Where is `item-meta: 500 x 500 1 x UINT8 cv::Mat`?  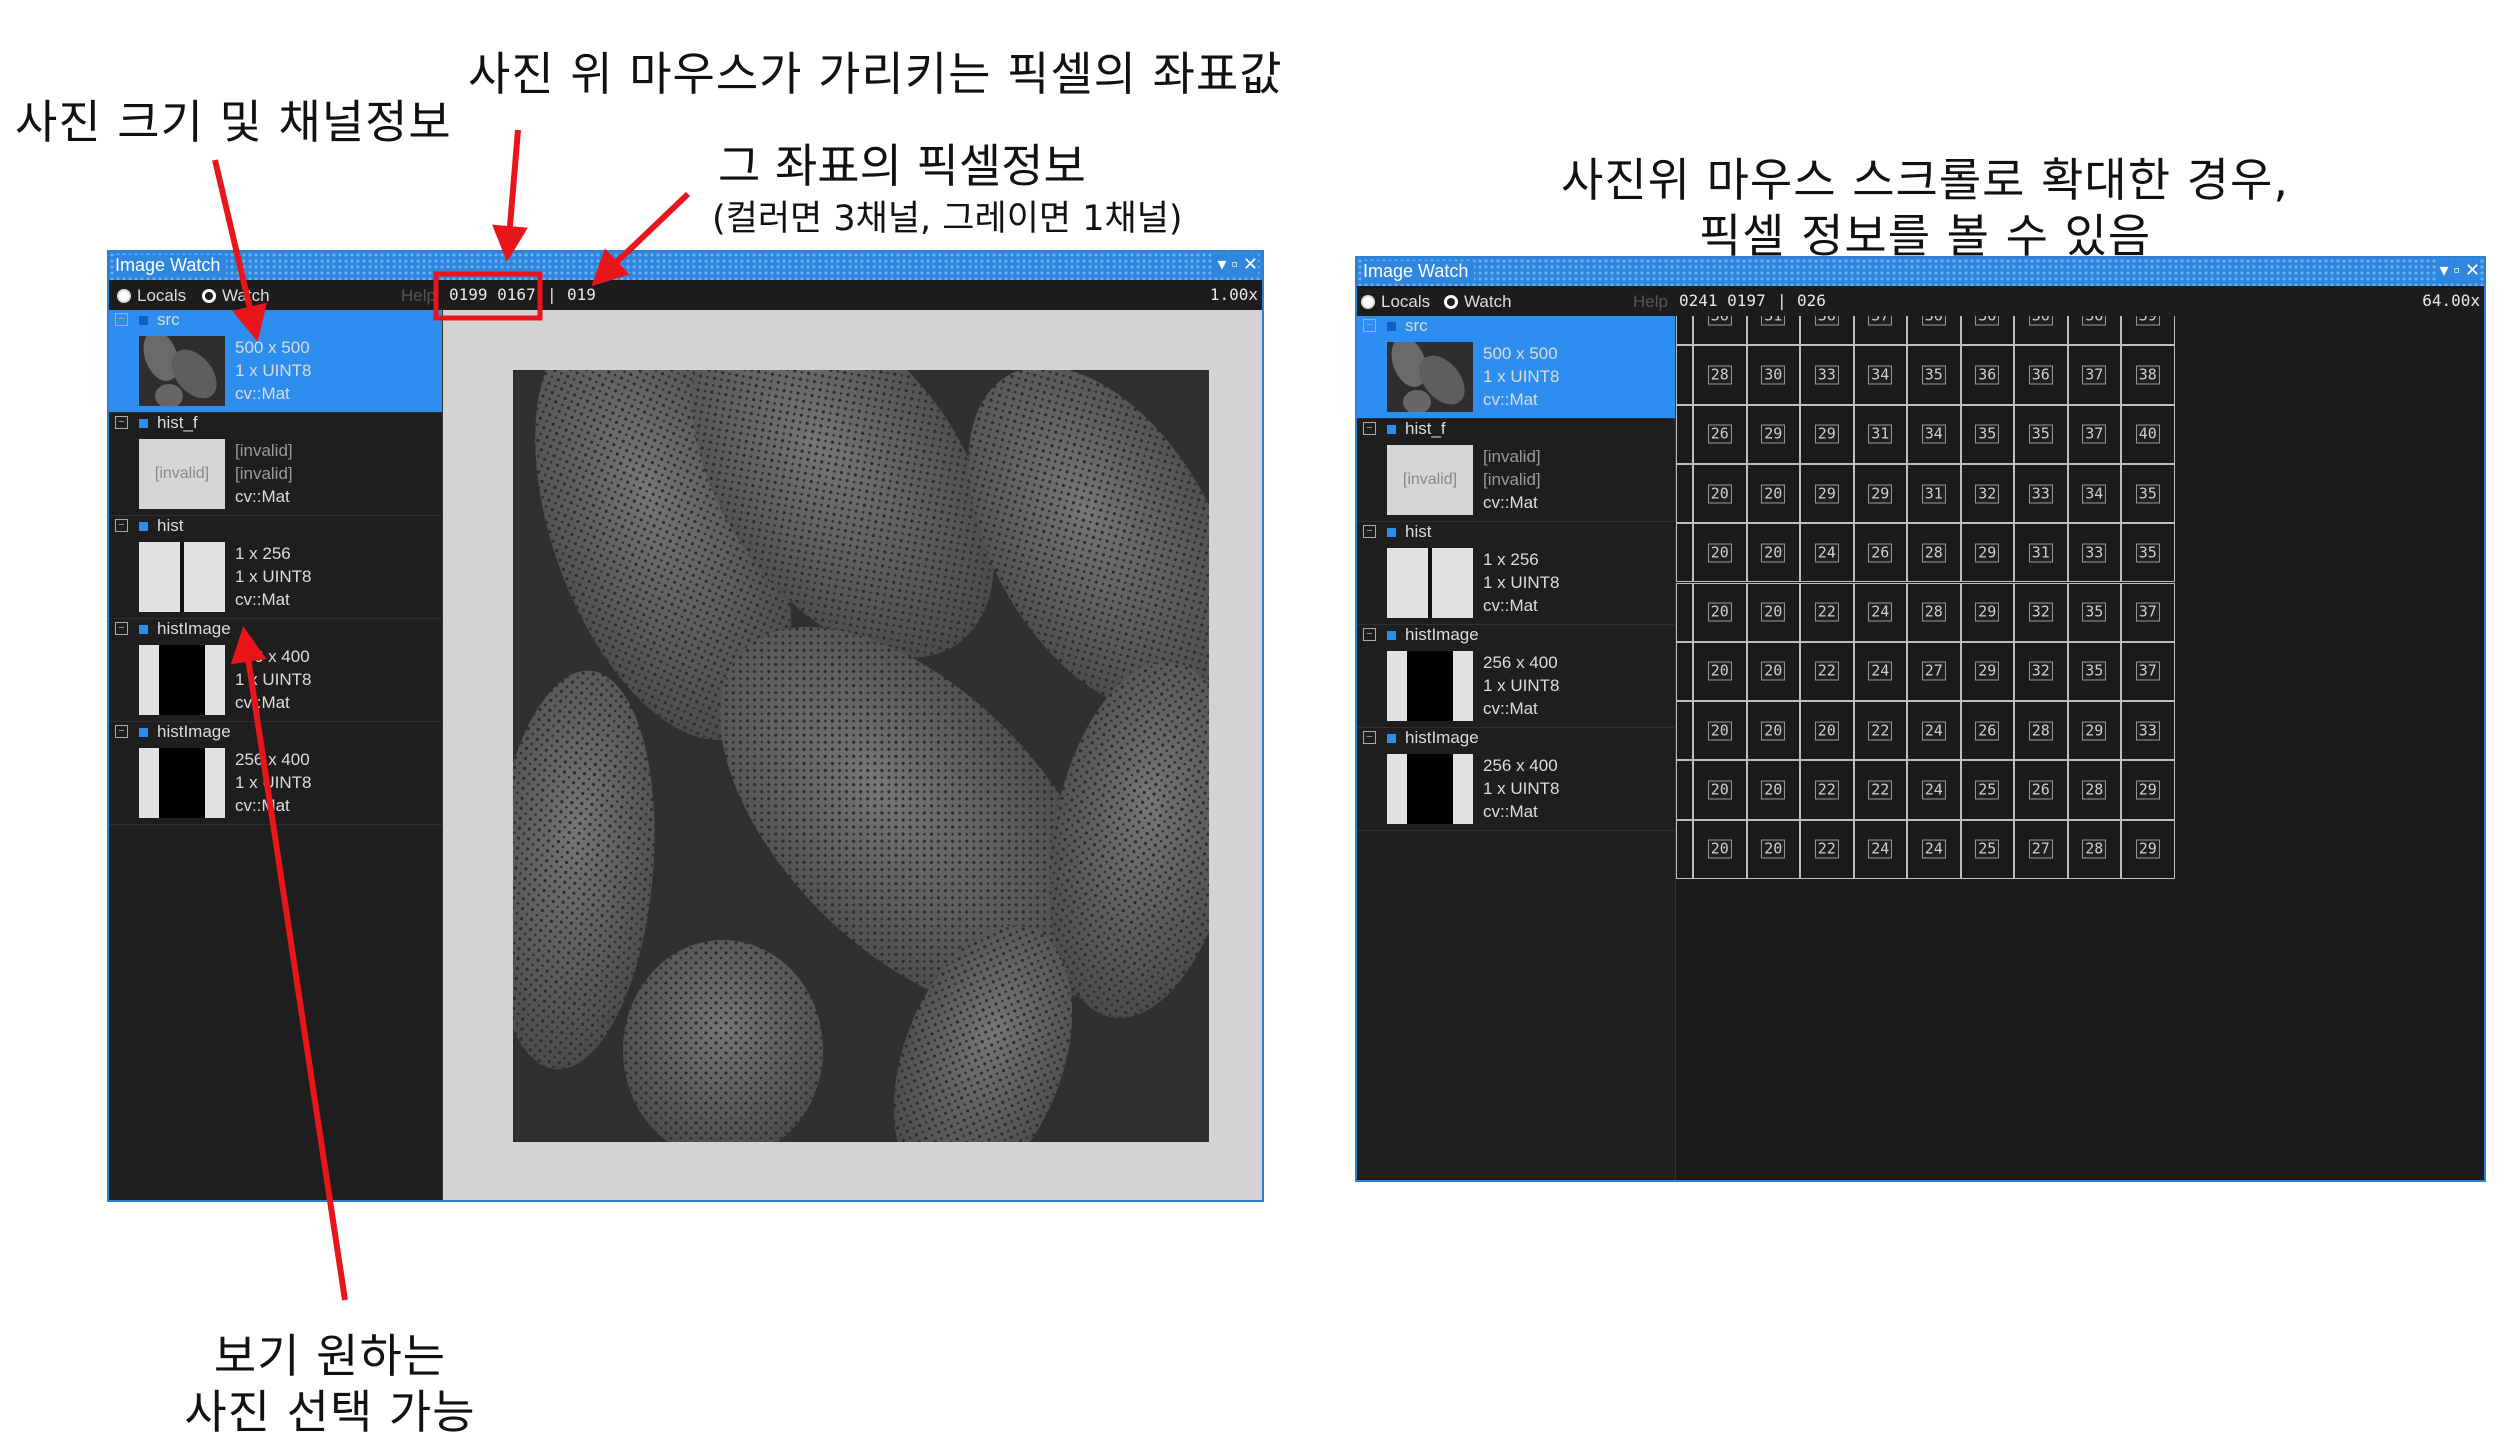
item-meta: 500 x 500 1 x UINT8 cv::Mat is located at coordinates (273, 370).